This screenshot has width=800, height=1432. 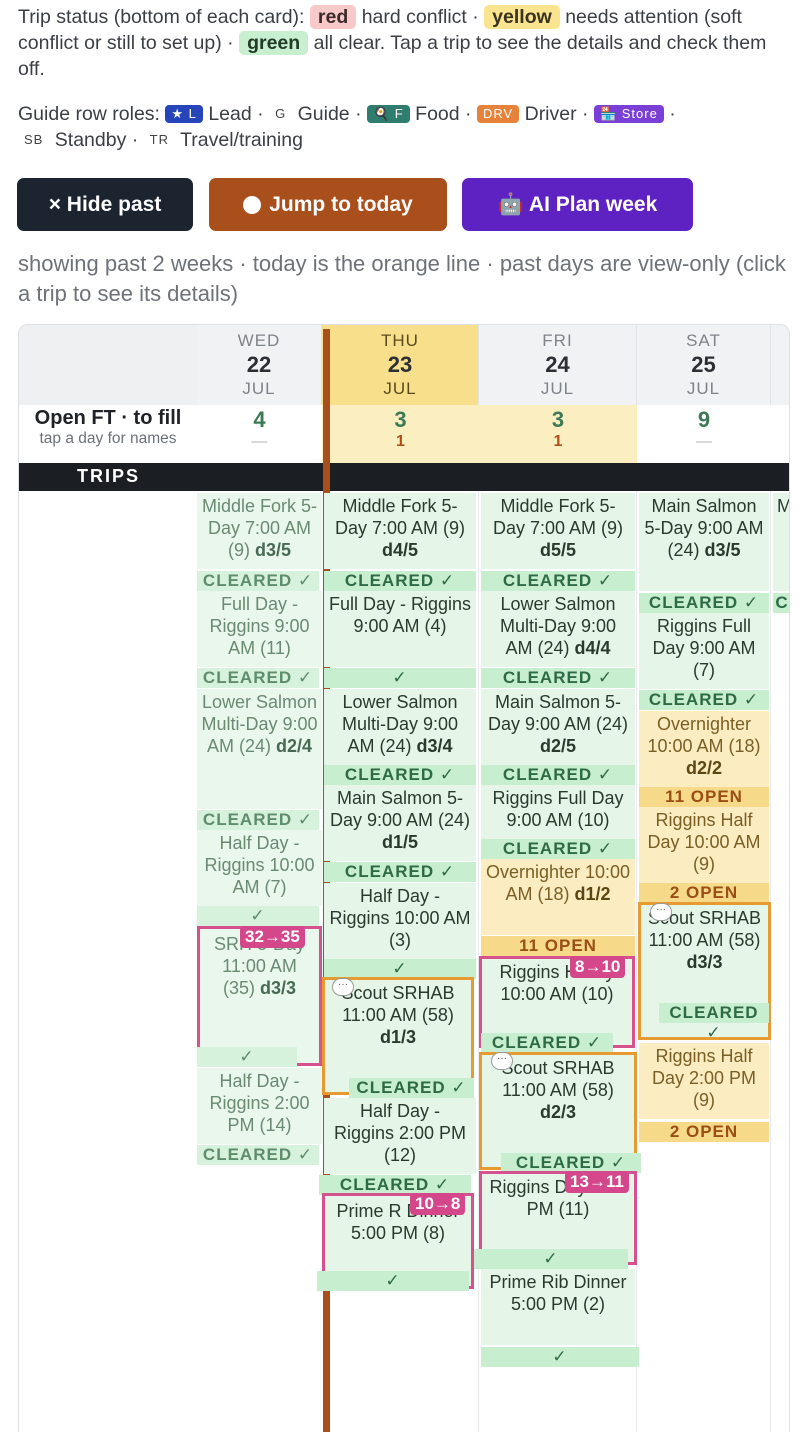 I want to click on role-lead-badge: ★ L, so click(x=184, y=114).